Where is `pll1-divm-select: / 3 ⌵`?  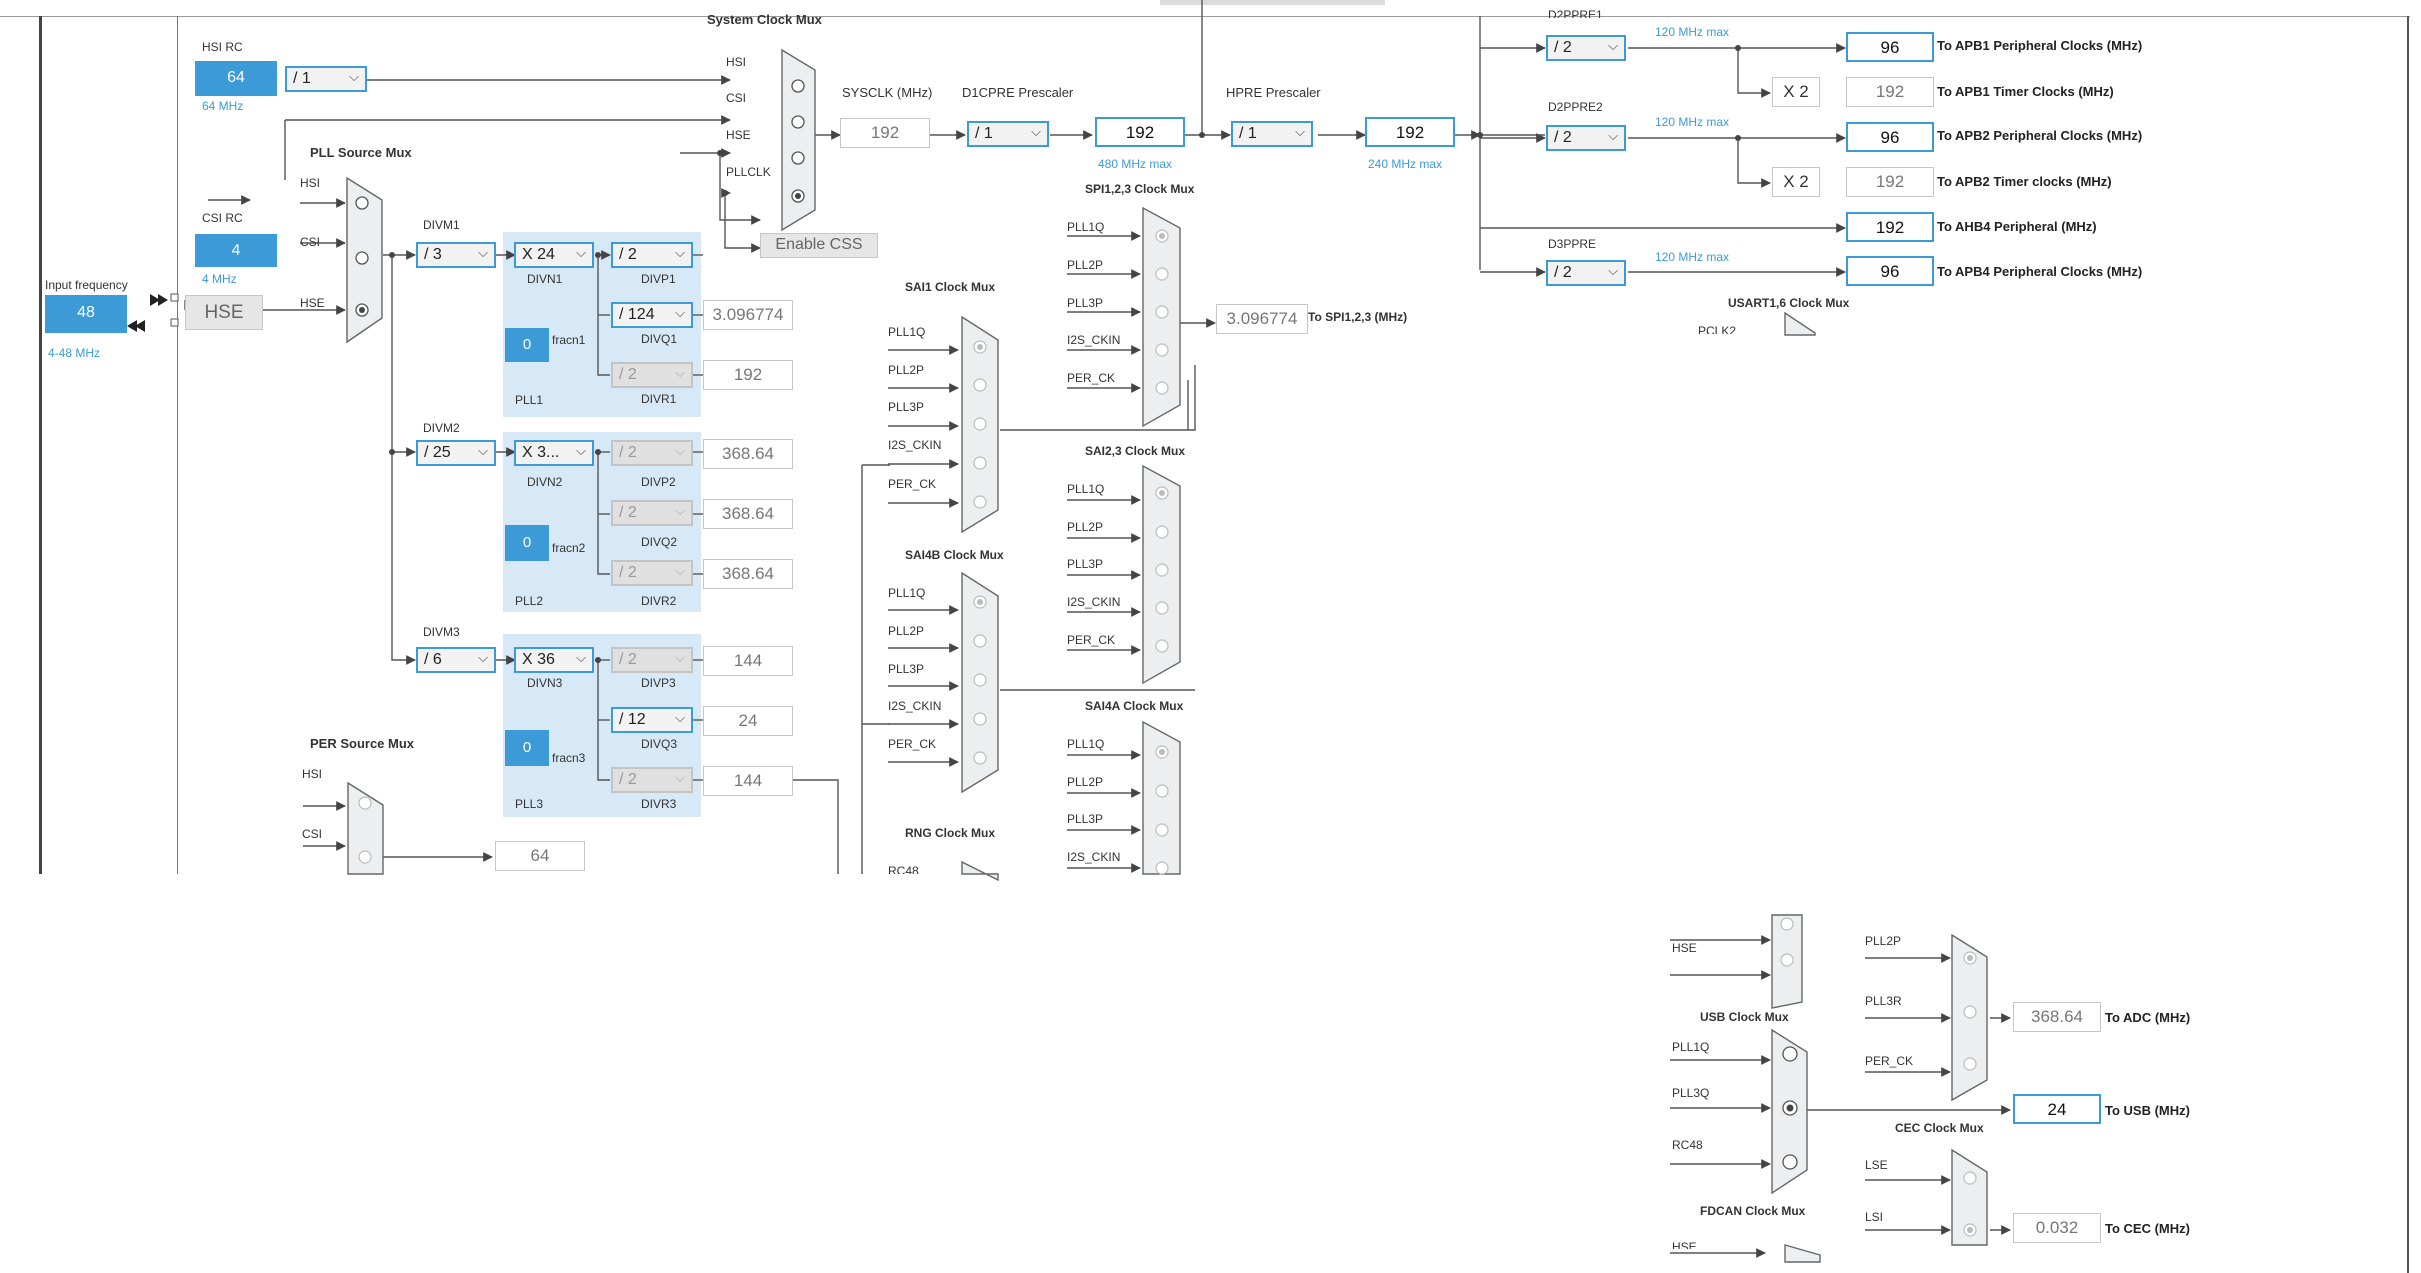 pll1-divm-select: / 3 ⌵ is located at coordinates (456, 255).